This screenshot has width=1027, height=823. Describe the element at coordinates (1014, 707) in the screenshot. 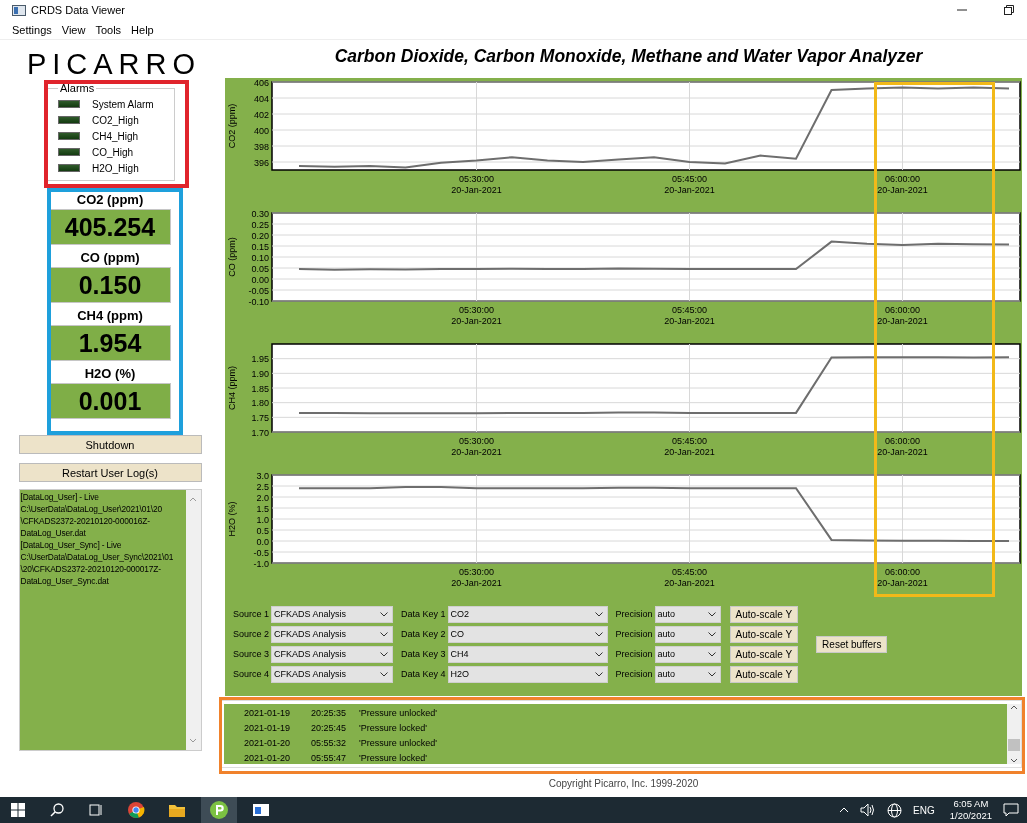

I see `scroll-up-icon` at that location.